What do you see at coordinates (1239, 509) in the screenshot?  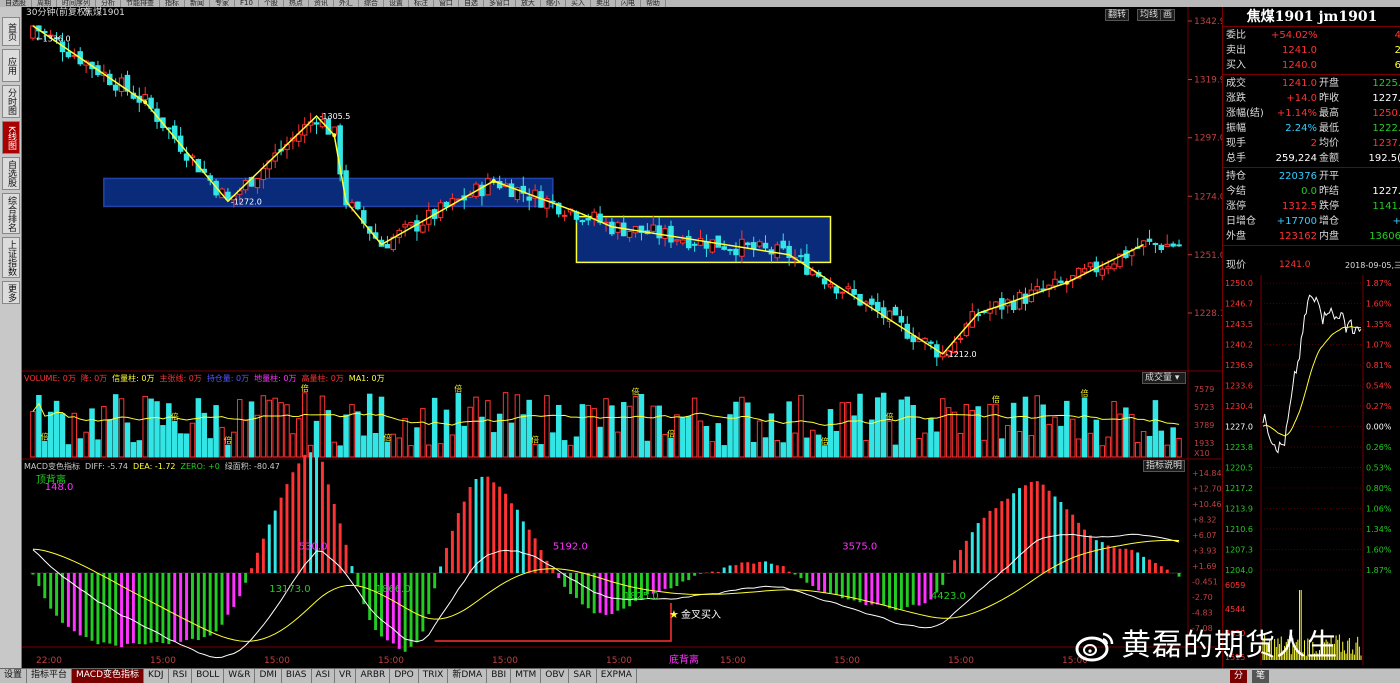 I see `mini-price-label: 1213.9` at bounding box center [1239, 509].